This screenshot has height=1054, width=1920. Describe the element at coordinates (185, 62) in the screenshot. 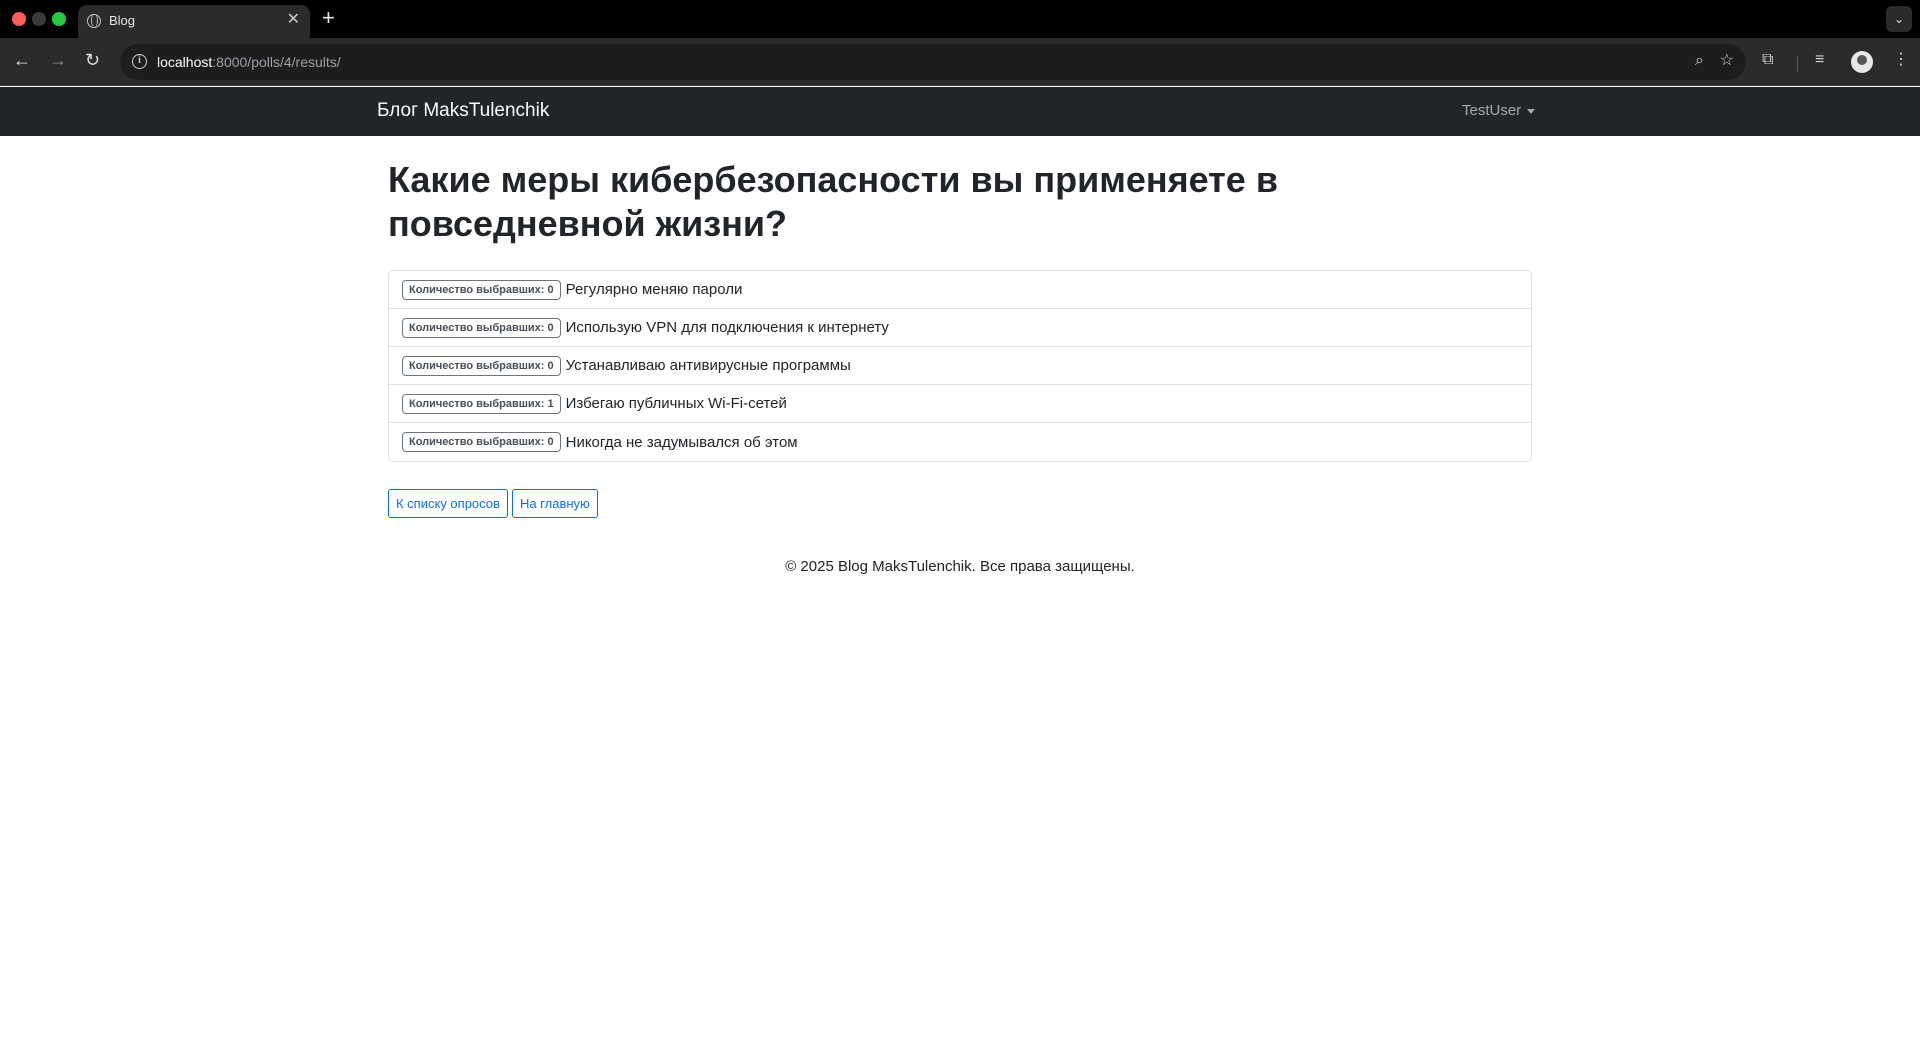

I see `url-host: localhost` at that location.